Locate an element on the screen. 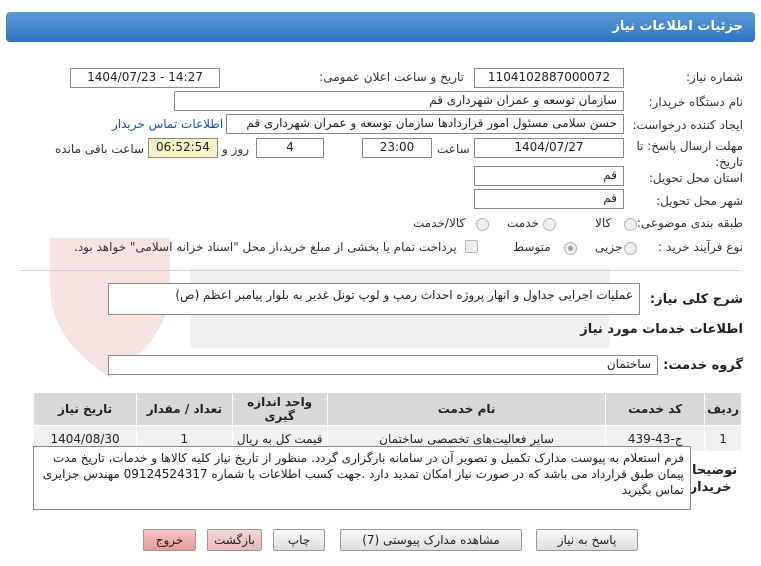 Image resolution: width=761 pixels, height=566 pixels. exit-button: خروج is located at coordinates (169, 540).